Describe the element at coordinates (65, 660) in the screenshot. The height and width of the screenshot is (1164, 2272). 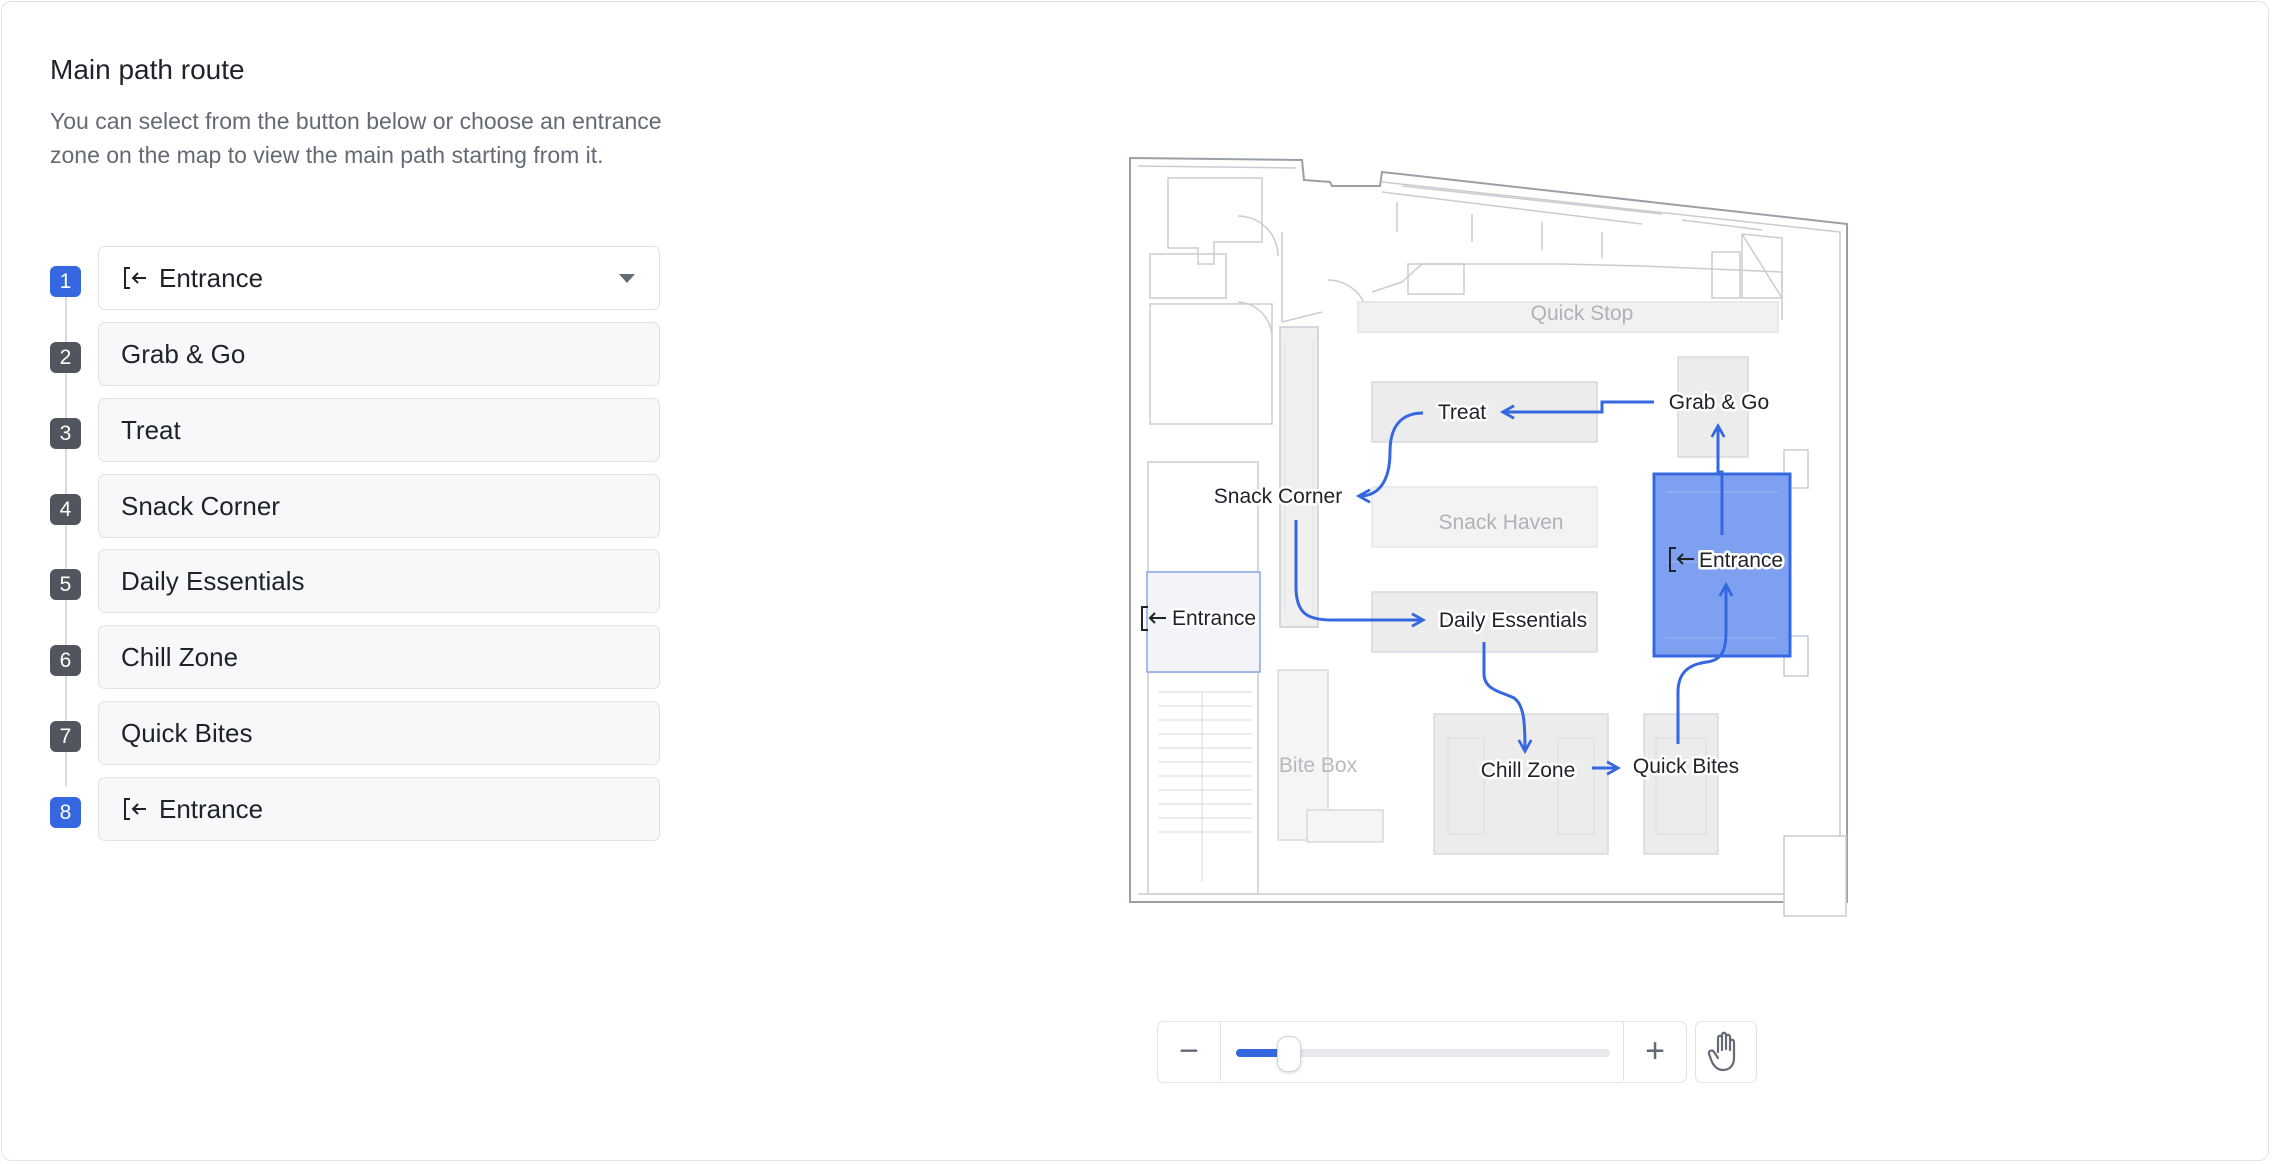
I see `step-number: 6` at that location.